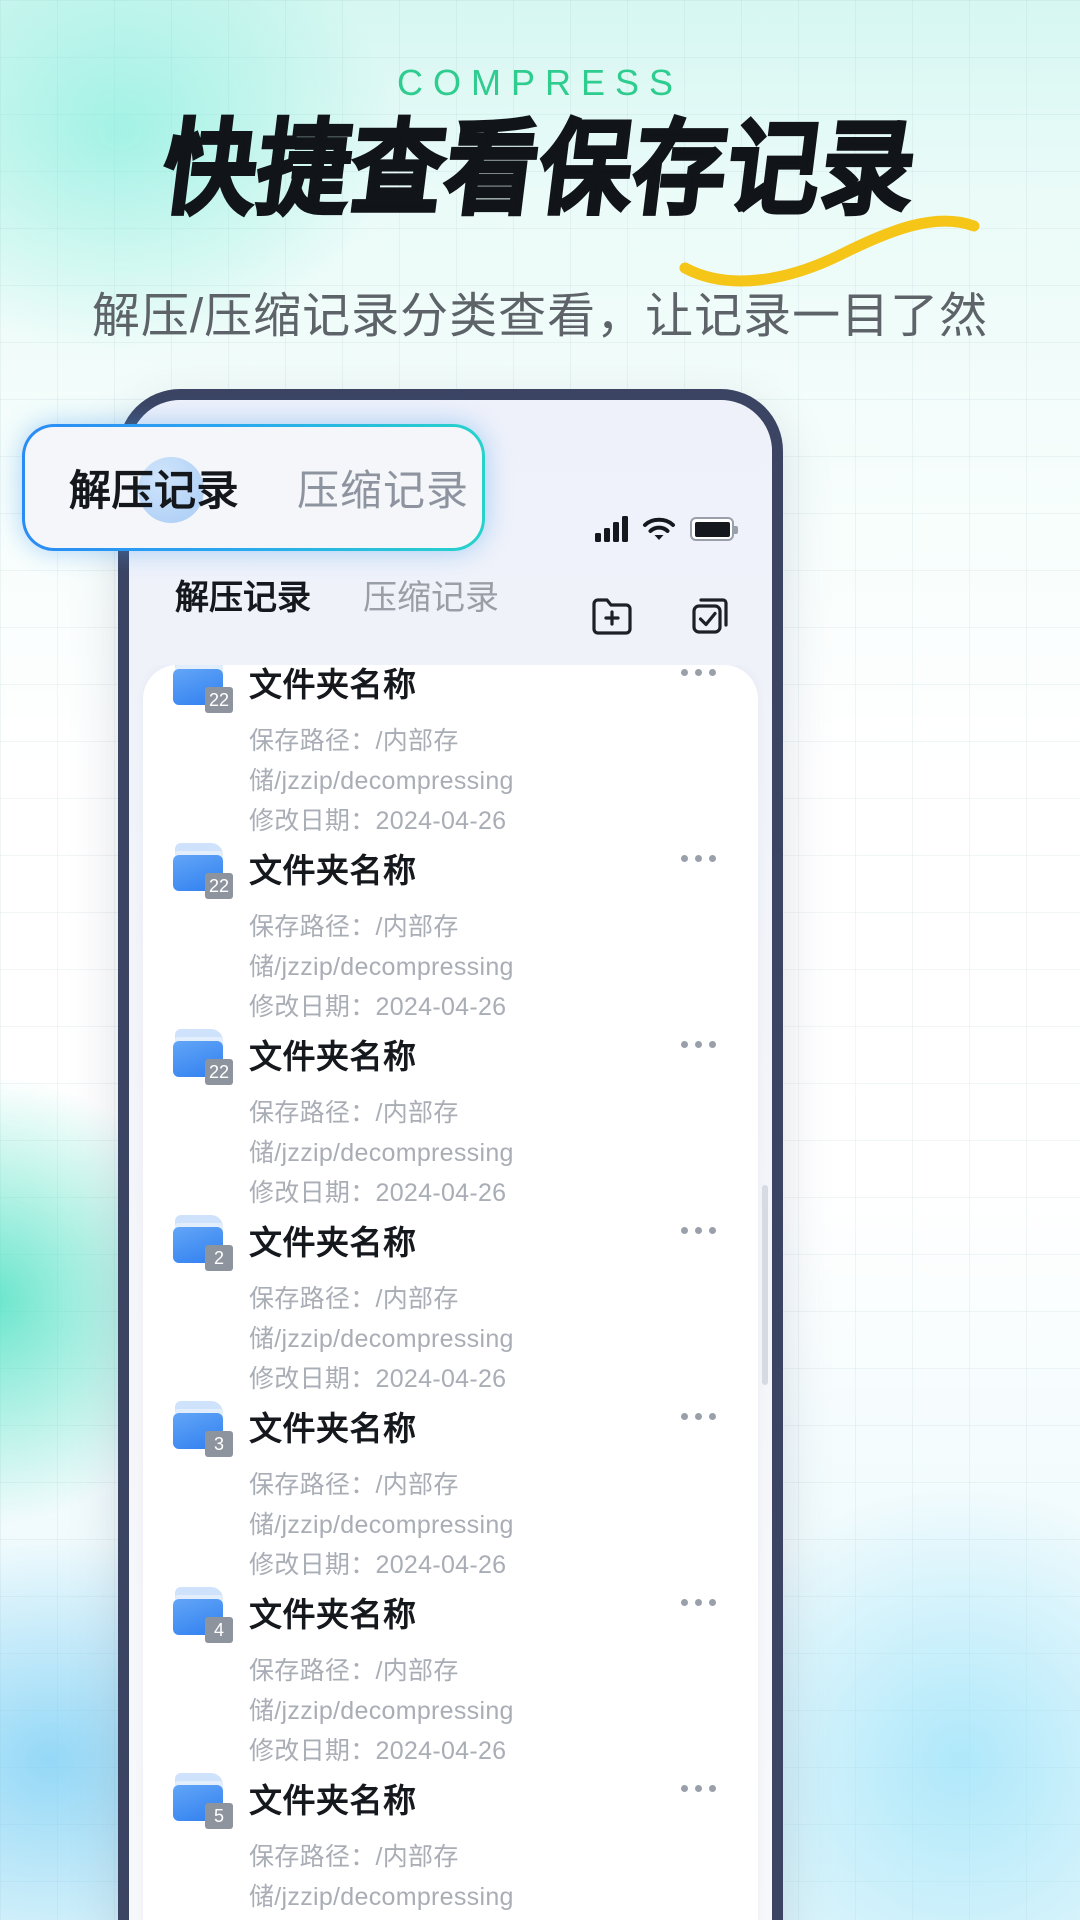 The image size is (1080, 1920). Describe the element at coordinates (337, 594) in the screenshot. I see `phone-tab-bar: 解压记录 压缩记录` at that location.